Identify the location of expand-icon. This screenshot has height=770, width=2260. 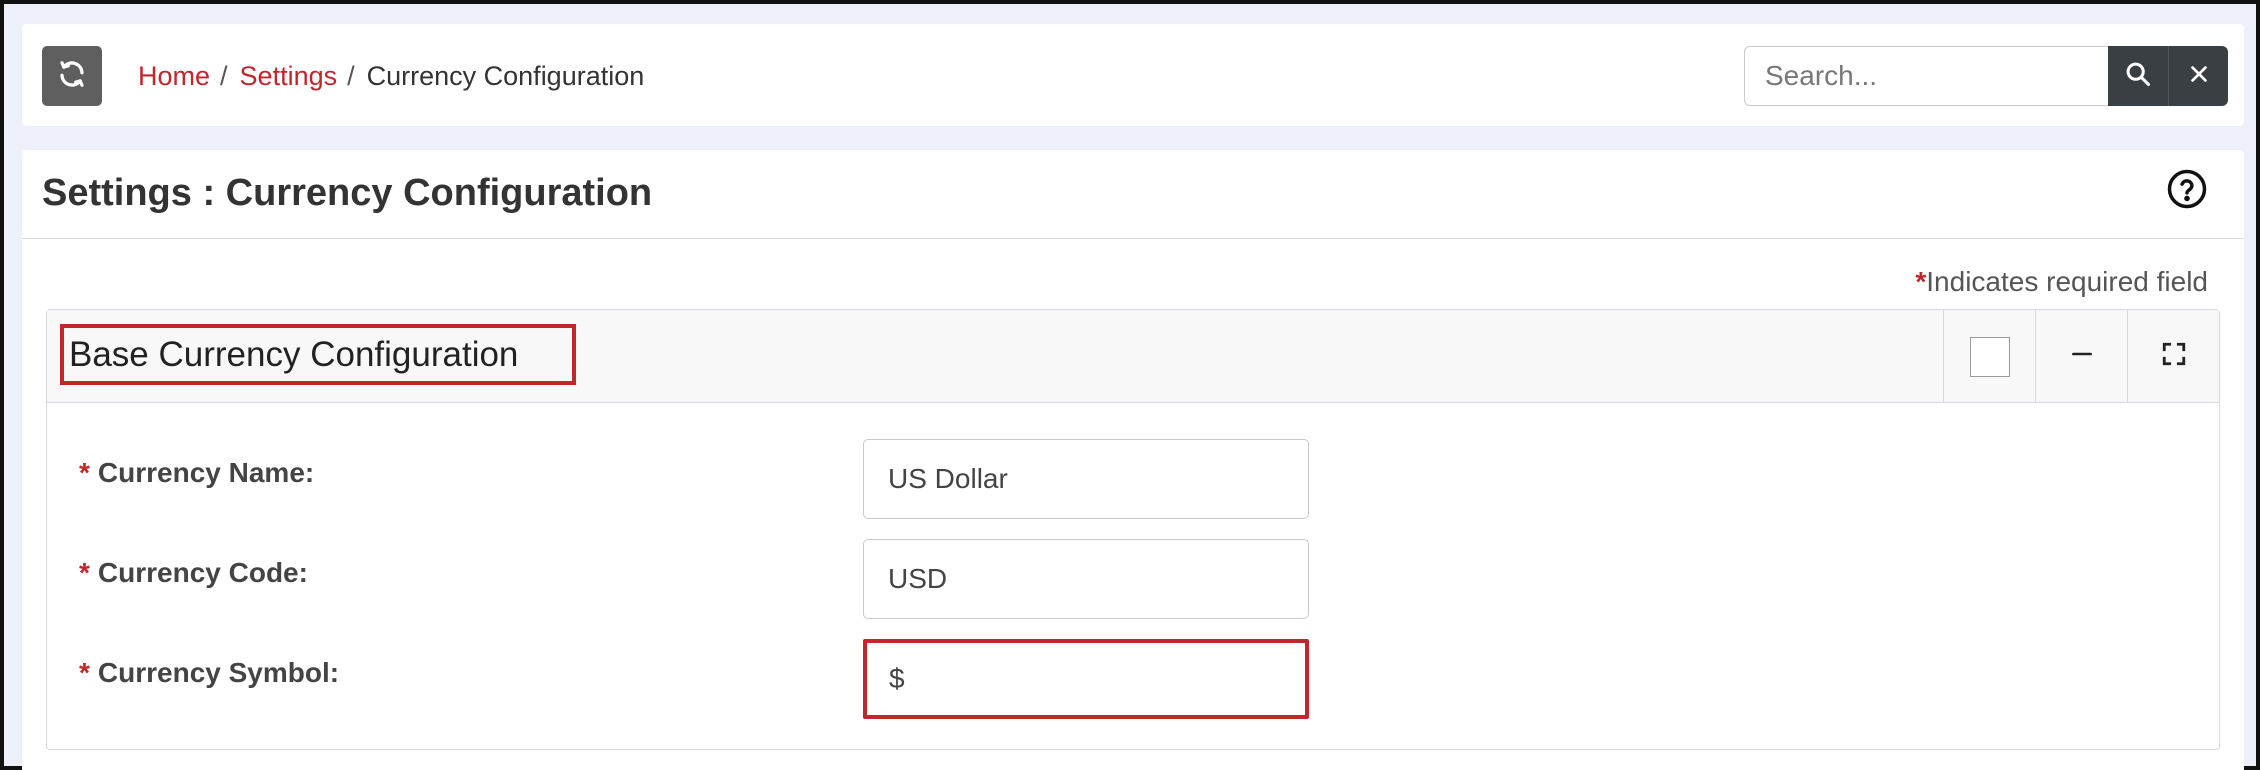
(2174, 356).